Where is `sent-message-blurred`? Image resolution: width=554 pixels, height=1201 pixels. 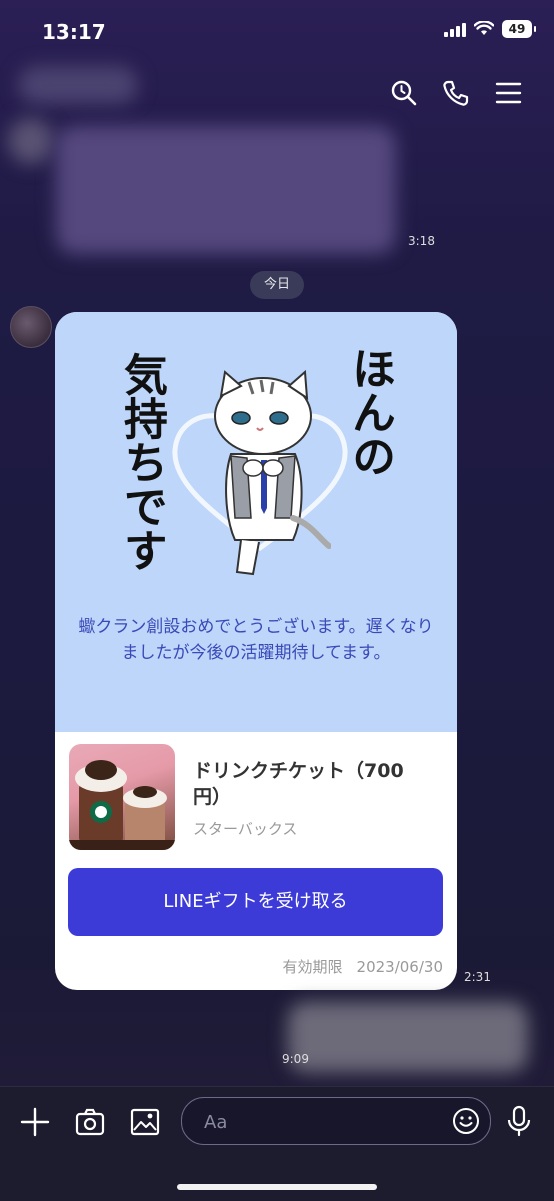
sent-message-blurred is located at coordinates (408, 1037).